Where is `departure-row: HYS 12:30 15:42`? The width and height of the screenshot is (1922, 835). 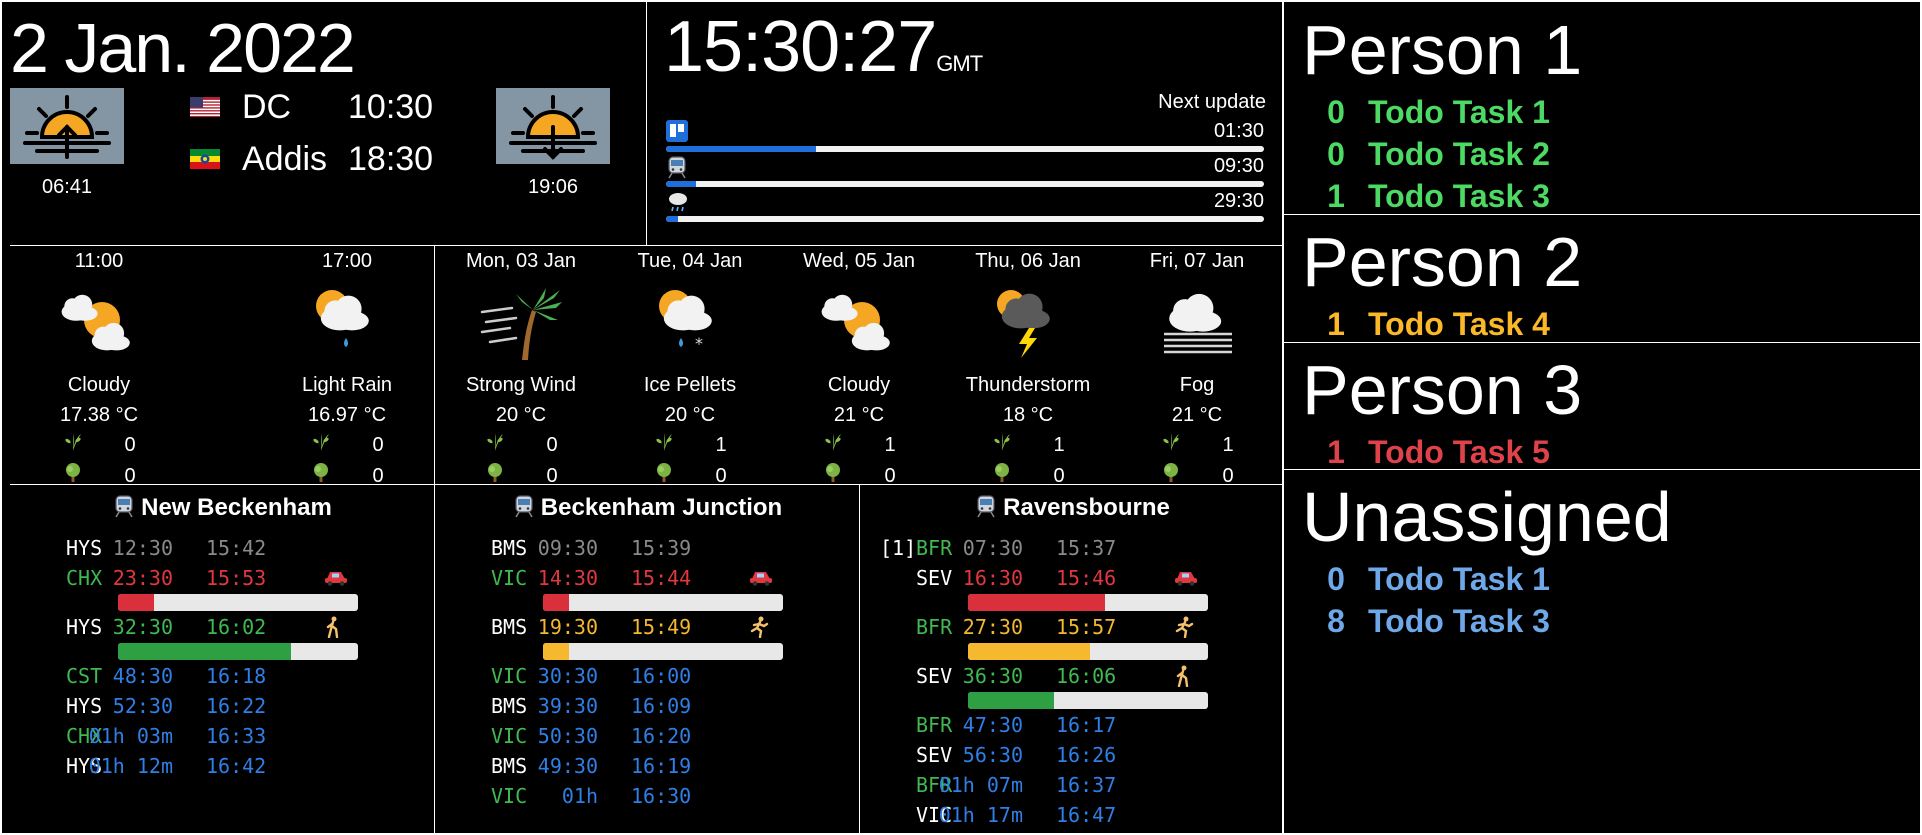 departure-row: HYS 12:30 15:42 is located at coordinates (222, 549).